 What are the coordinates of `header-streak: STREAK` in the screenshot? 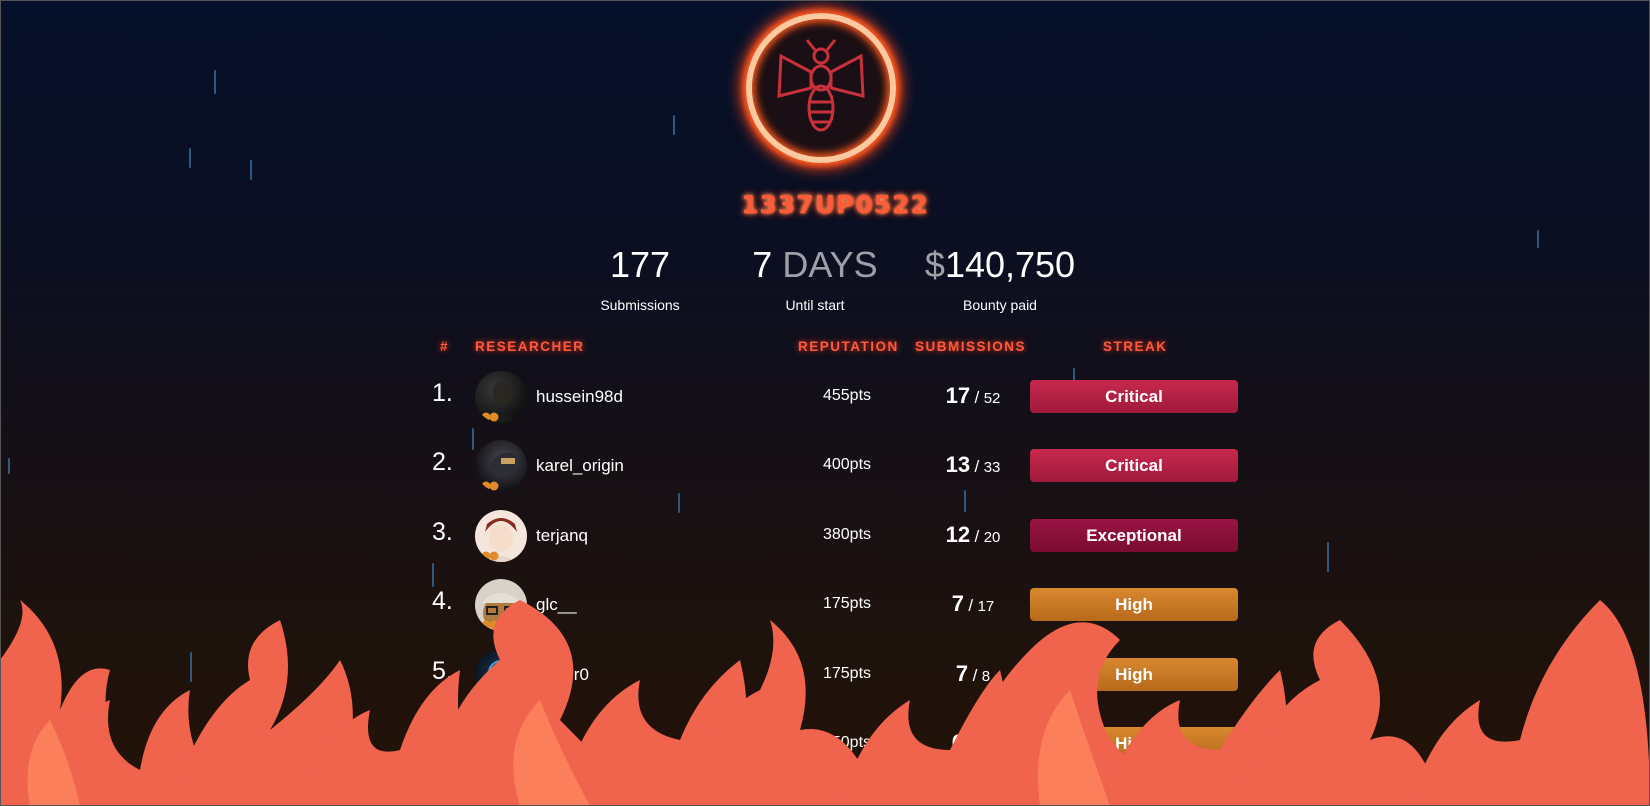 It's located at (1135, 346).